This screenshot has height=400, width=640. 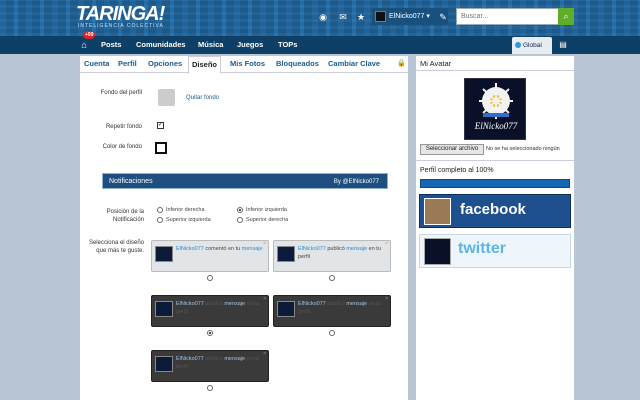 What do you see at coordinates (437, 251) in the screenshot?
I see `twitter-profile-photo` at bounding box center [437, 251].